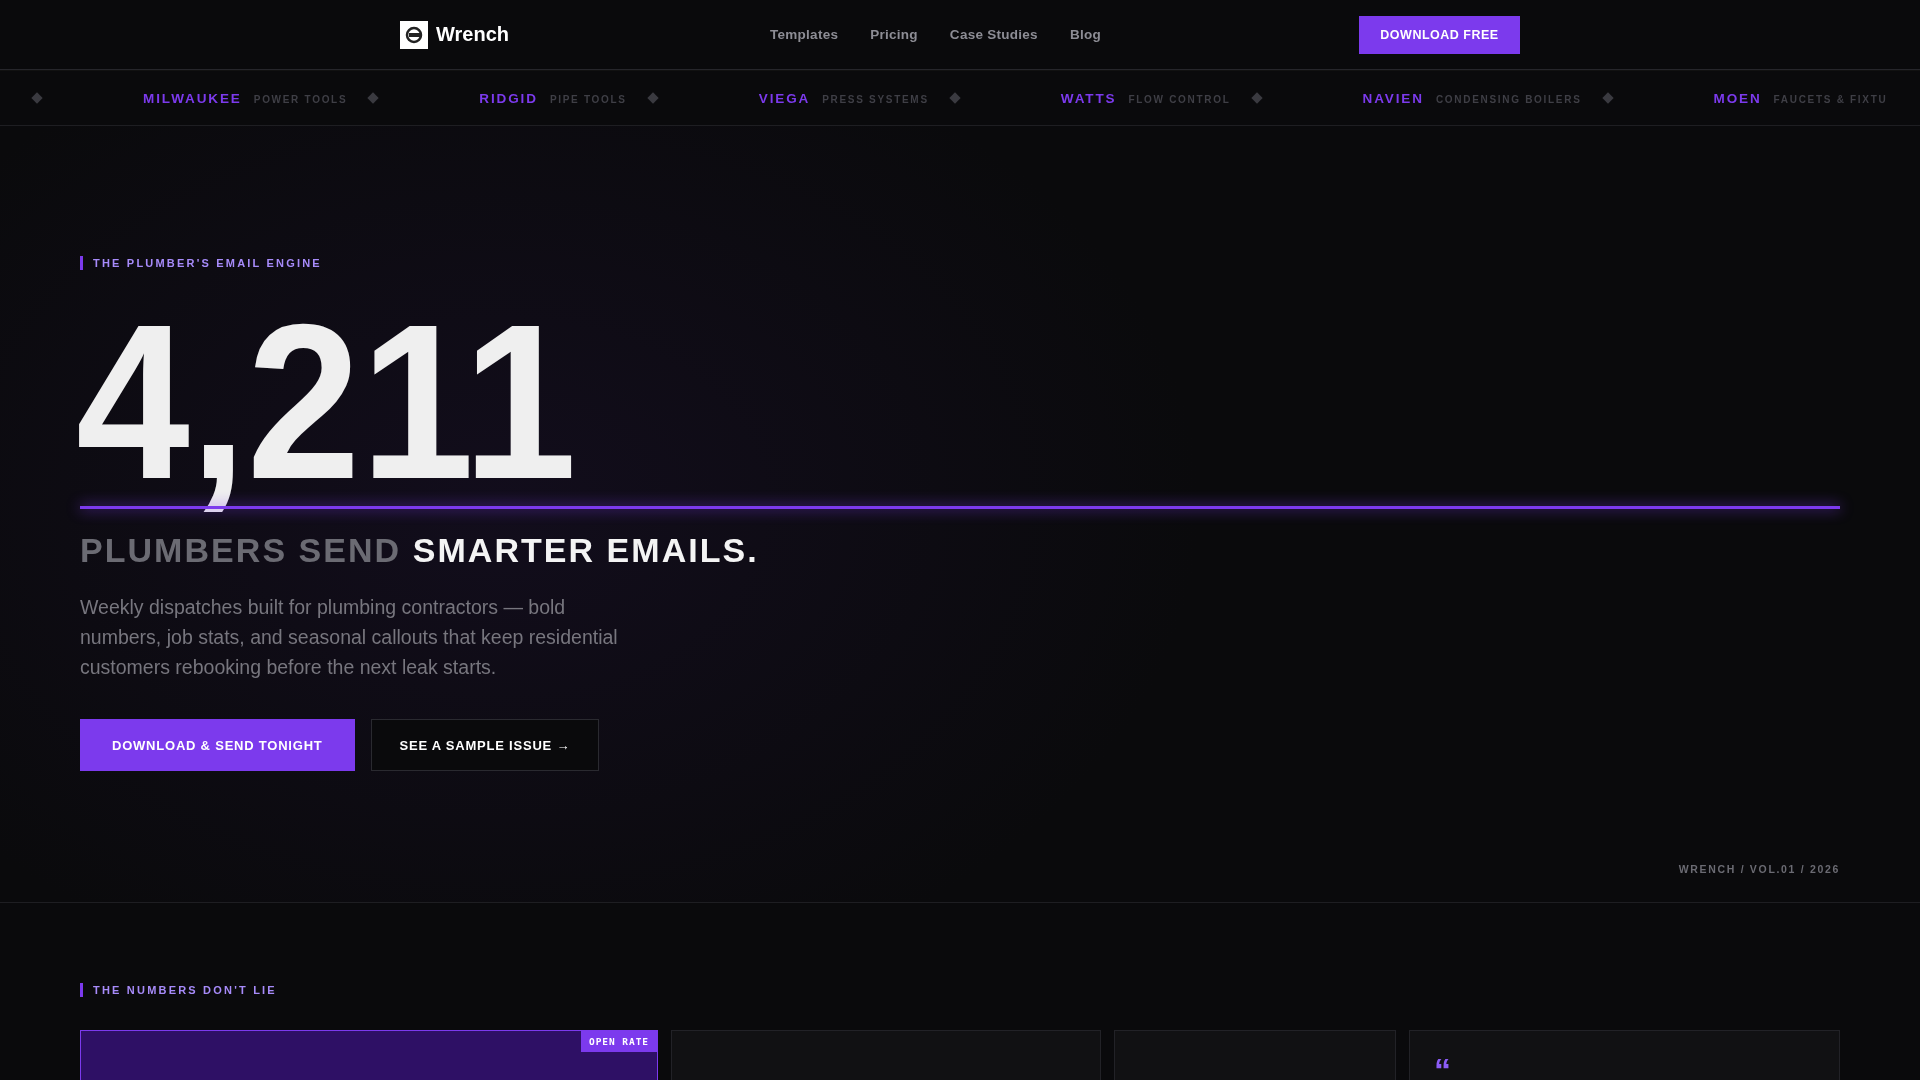 The height and width of the screenshot is (1080, 1920). What do you see at coordinates (1179, 99) in the screenshot?
I see `category-label: FLOW CONTROL` at bounding box center [1179, 99].